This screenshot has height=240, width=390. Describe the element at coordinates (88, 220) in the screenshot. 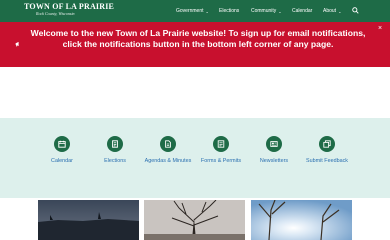

I see `news-photo-dusk-field` at that location.